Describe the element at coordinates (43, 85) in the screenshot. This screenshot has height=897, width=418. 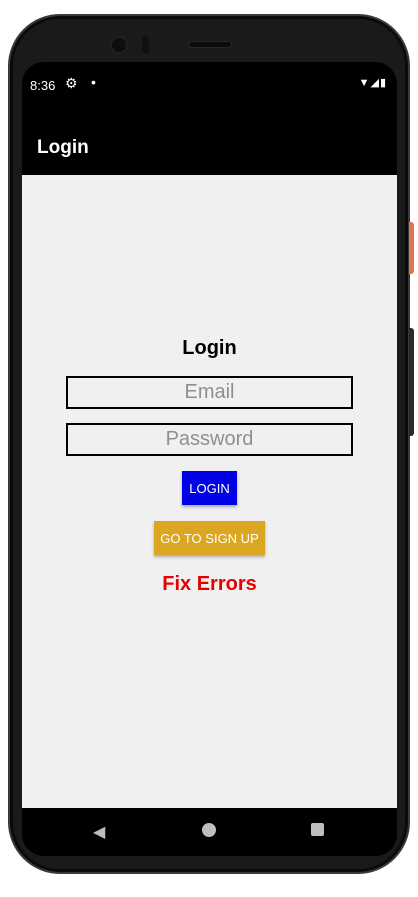
I see `status-time: 8:36` at that location.